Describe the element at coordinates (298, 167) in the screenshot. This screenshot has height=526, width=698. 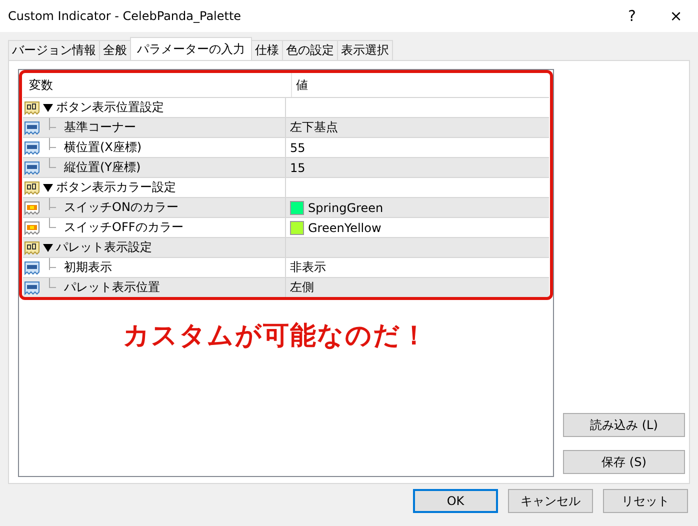
I see `parameter-value: 15` at that location.